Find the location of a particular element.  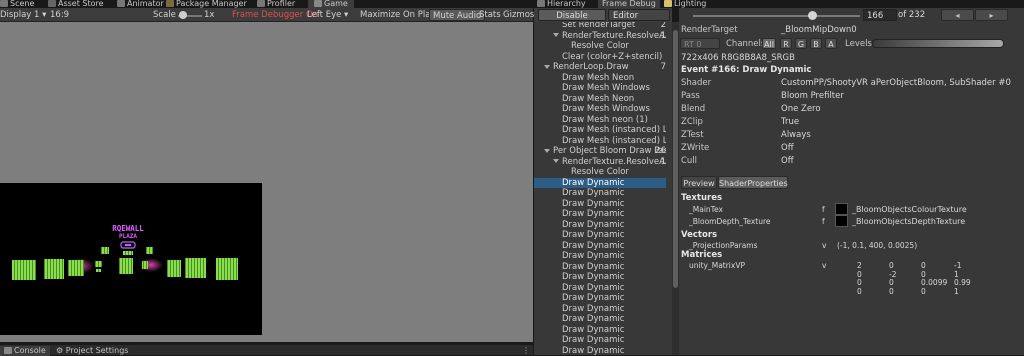

shader-label: Shader is located at coordinates (696, 83).